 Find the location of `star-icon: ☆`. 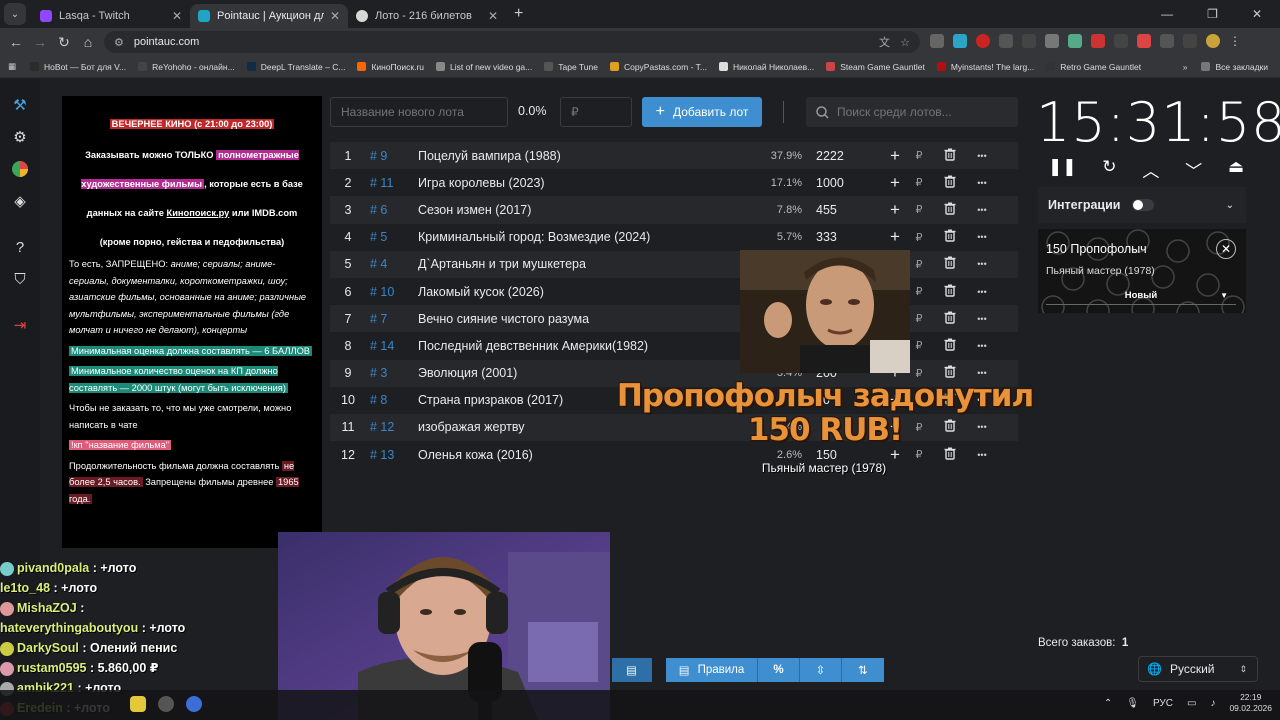

star-icon: ☆ is located at coordinates (905, 42).